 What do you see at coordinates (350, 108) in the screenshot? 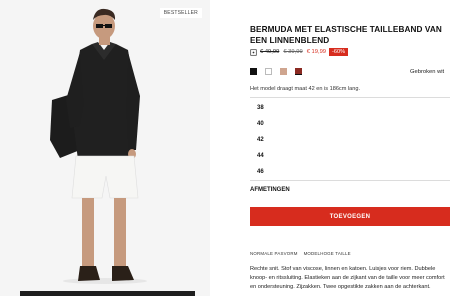
I see `size-option: 38` at bounding box center [350, 108].